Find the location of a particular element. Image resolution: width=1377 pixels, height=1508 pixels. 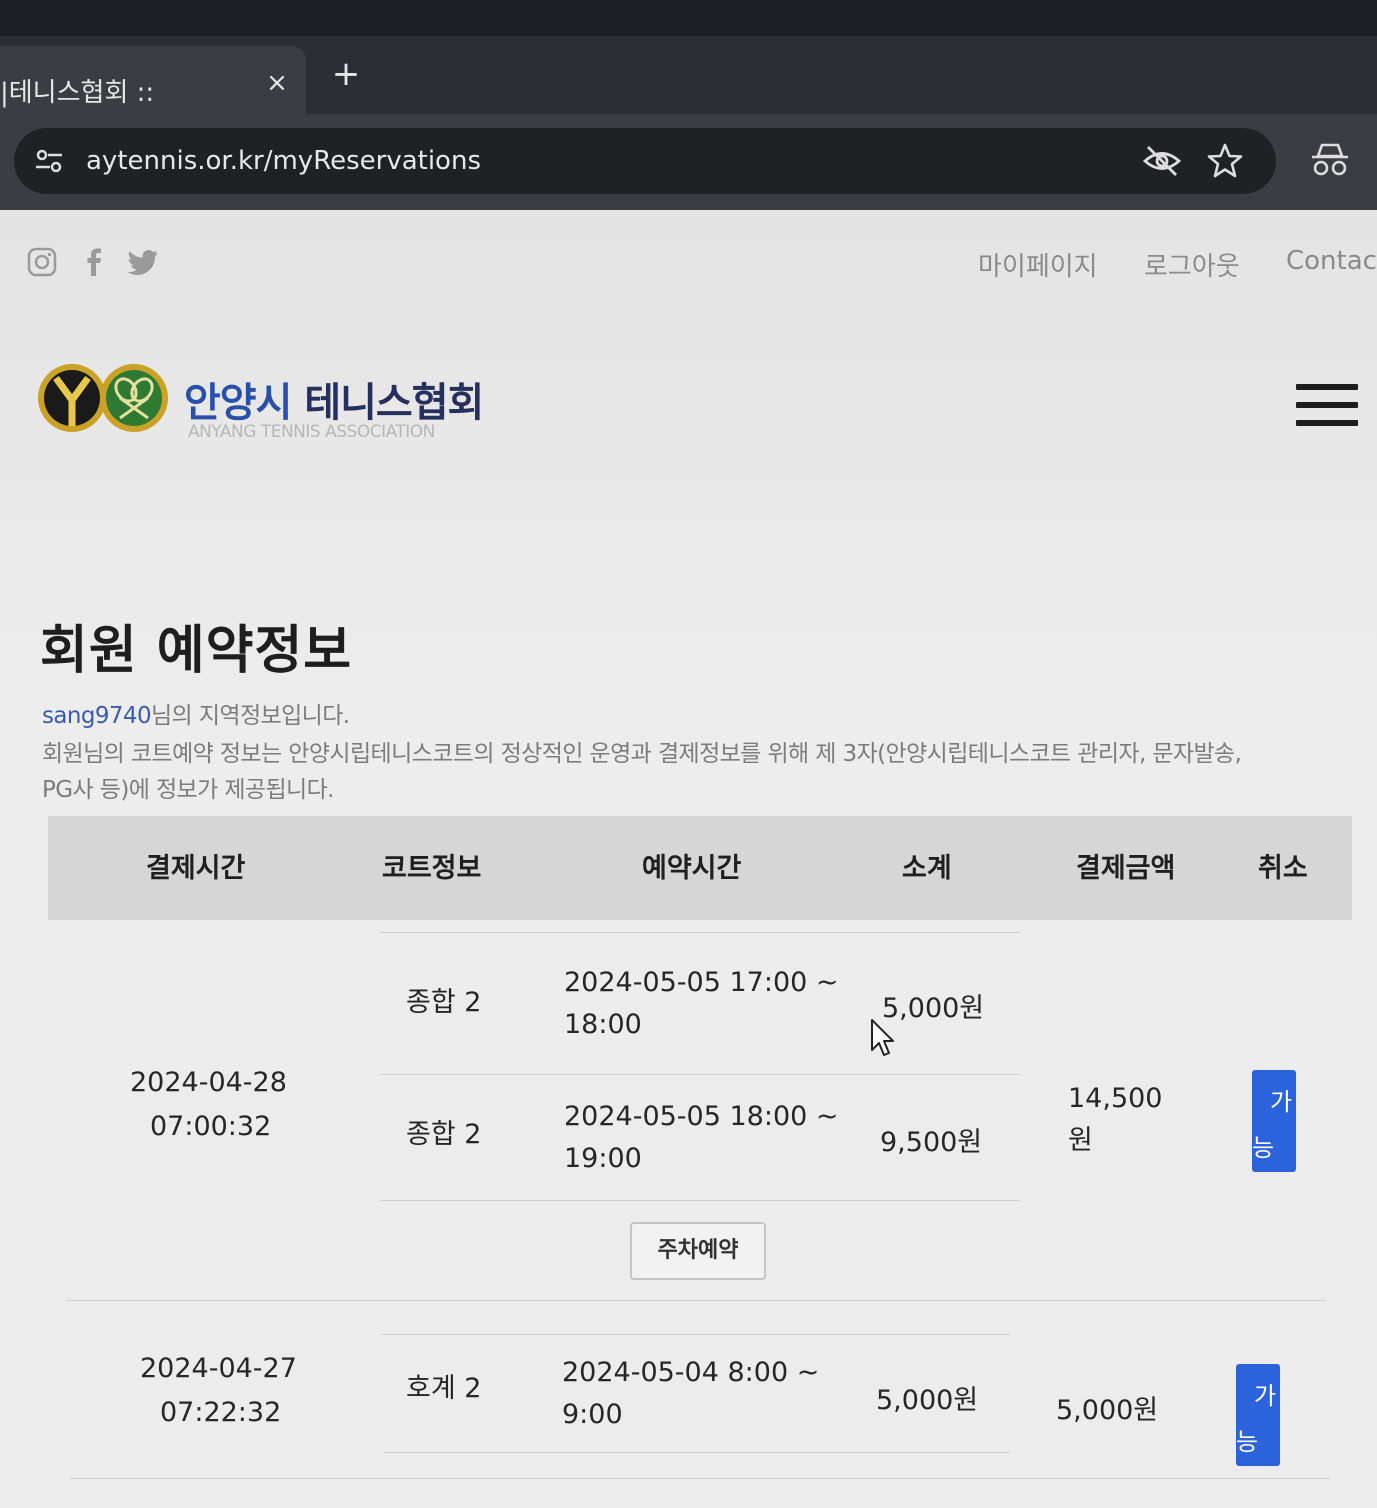

logo-title-city: 안양시 is located at coordinates (238, 403).